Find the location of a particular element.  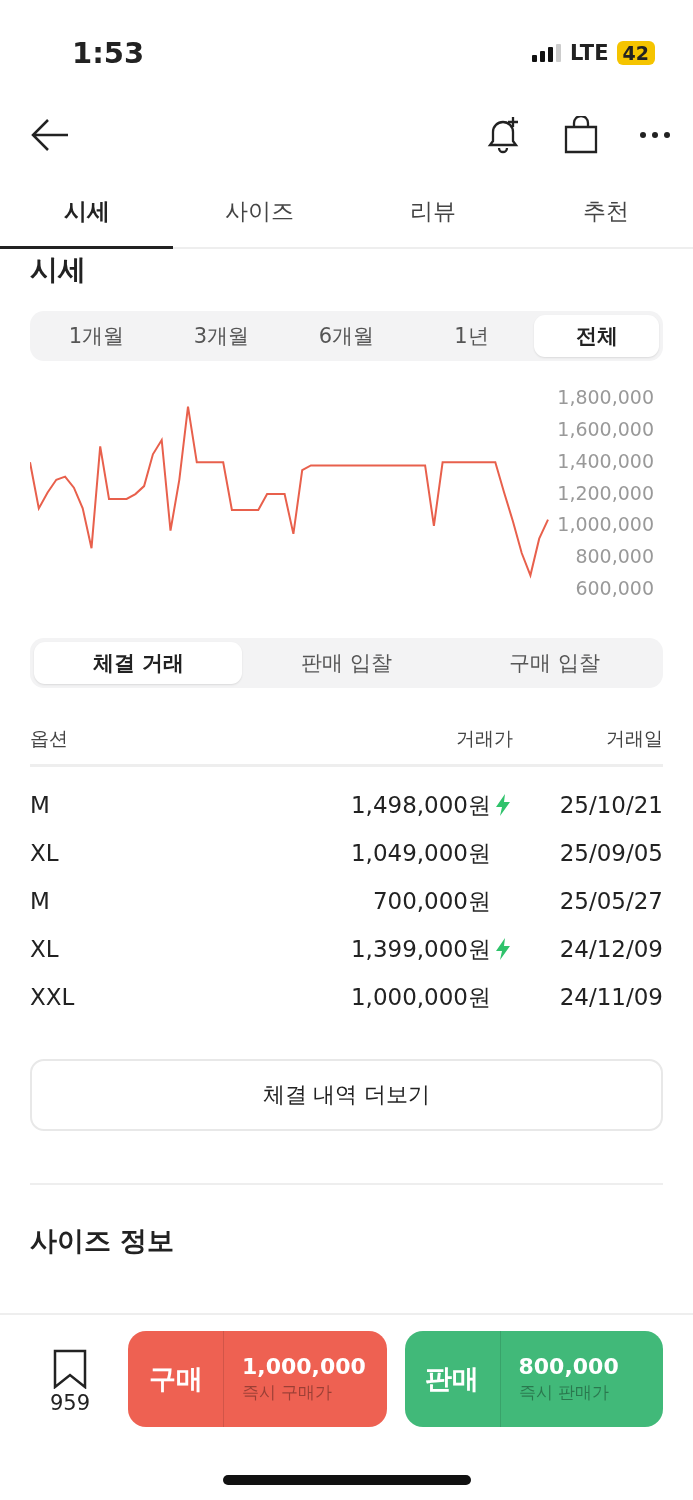

more-history-button: 체결 내역 더보기 is located at coordinates (346, 1095).